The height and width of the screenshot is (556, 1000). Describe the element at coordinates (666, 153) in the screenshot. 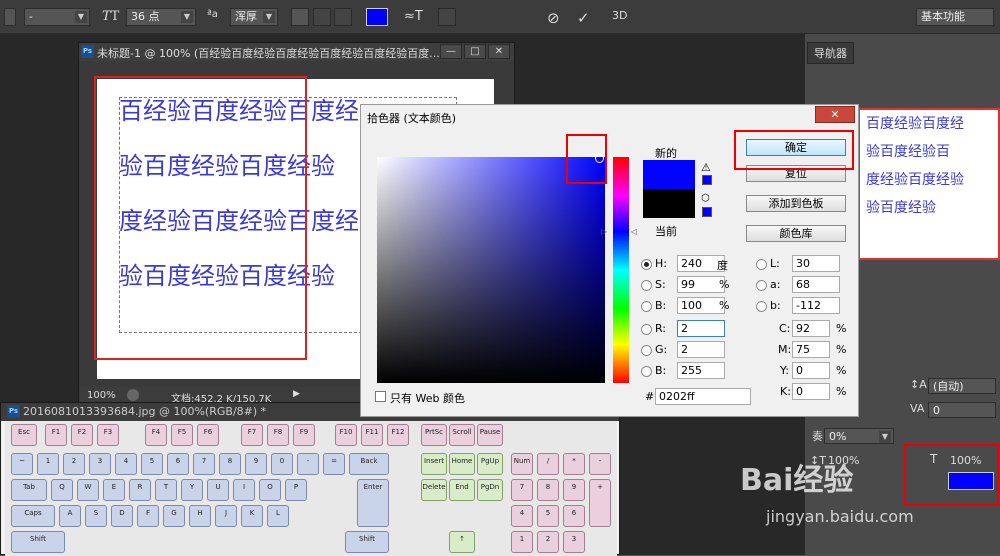

I see `new-color-label: 新的` at that location.